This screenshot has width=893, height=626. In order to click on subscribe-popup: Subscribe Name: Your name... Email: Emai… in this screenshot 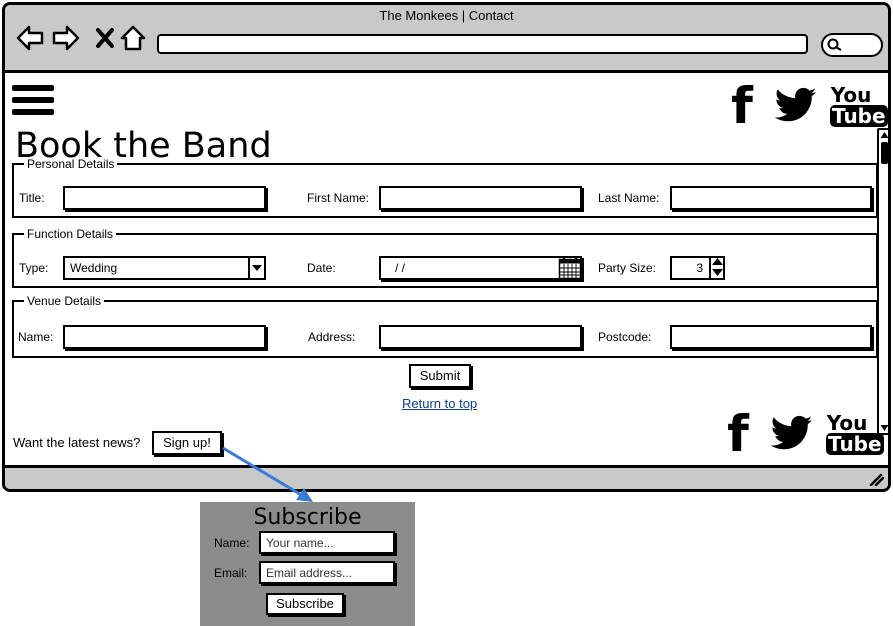, I will do `click(307, 564)`.